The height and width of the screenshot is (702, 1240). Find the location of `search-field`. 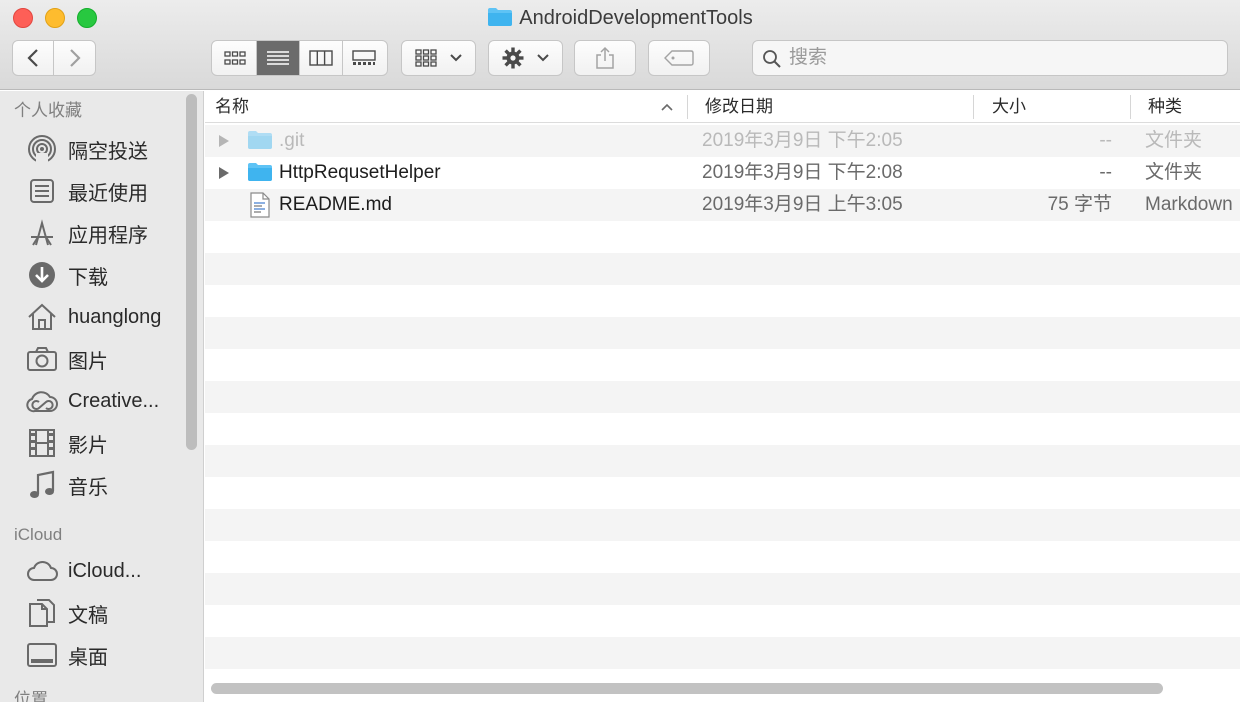

search-field is located at coordinates (990, 58).